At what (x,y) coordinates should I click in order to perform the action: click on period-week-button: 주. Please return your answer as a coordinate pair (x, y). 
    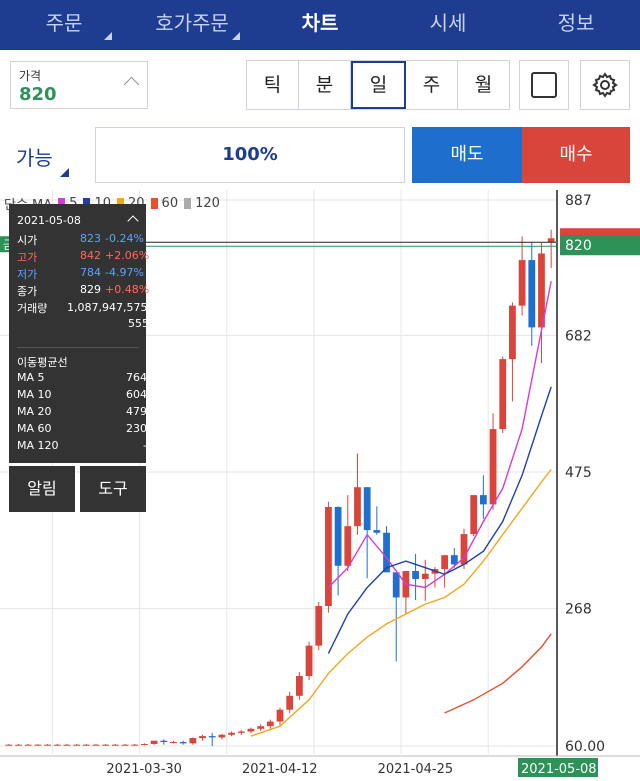
    Looking at the image, I should click on (432, 85).